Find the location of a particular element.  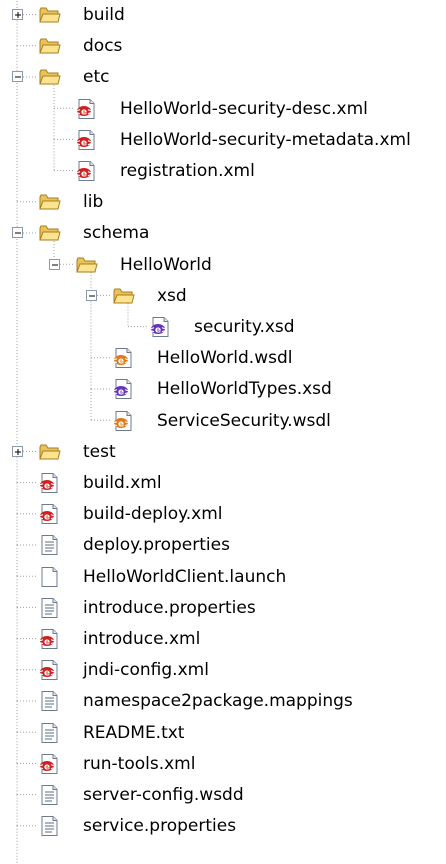

tree-item-introduce-xml: <e> introduce.xml is located at coordinates (223, 639).